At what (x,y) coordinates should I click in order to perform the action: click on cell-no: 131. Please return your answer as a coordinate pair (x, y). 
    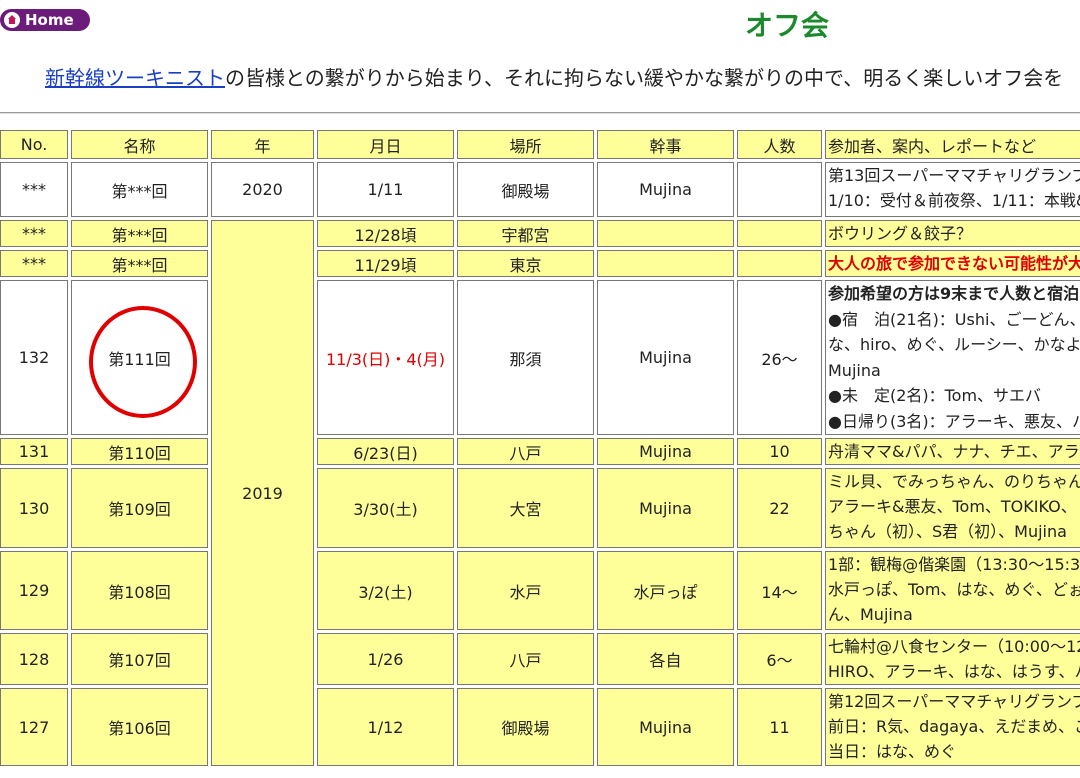
    Looking at the image, I should click on (34, 451).